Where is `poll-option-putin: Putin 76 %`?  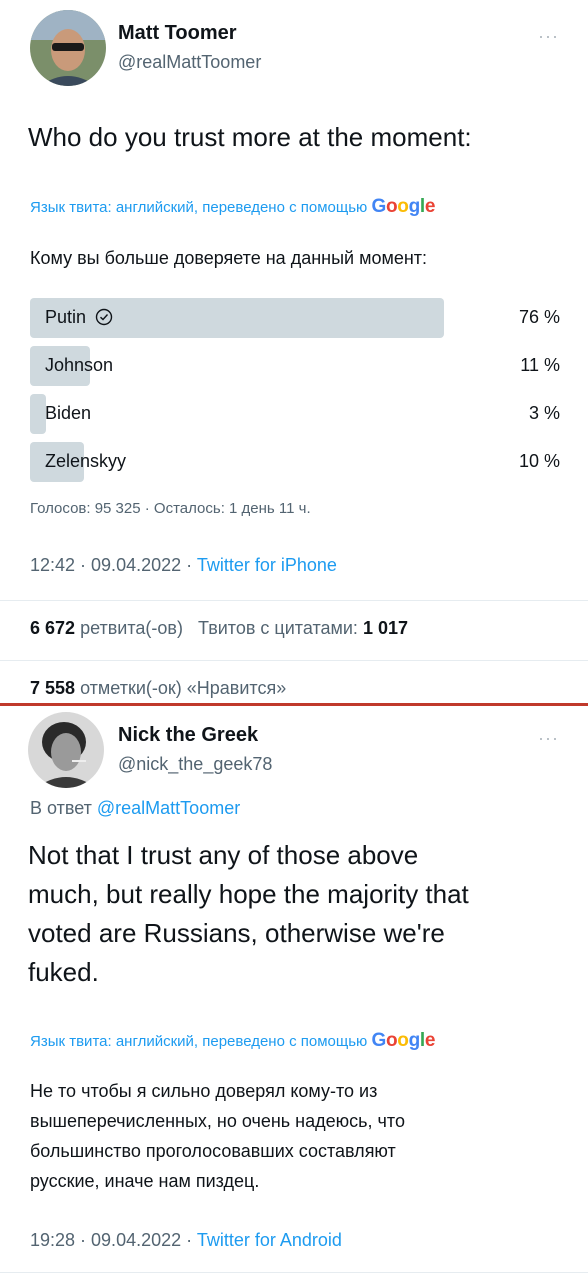
poll-option-putin: Putin 76 % is located at coordinates (295, 318).